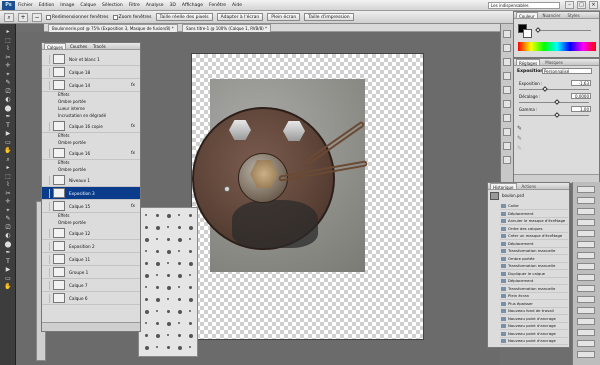  Describe the element at coordinates (552, 15) in the screenshot. I see `color-tab-1: Nuancier` at that location.